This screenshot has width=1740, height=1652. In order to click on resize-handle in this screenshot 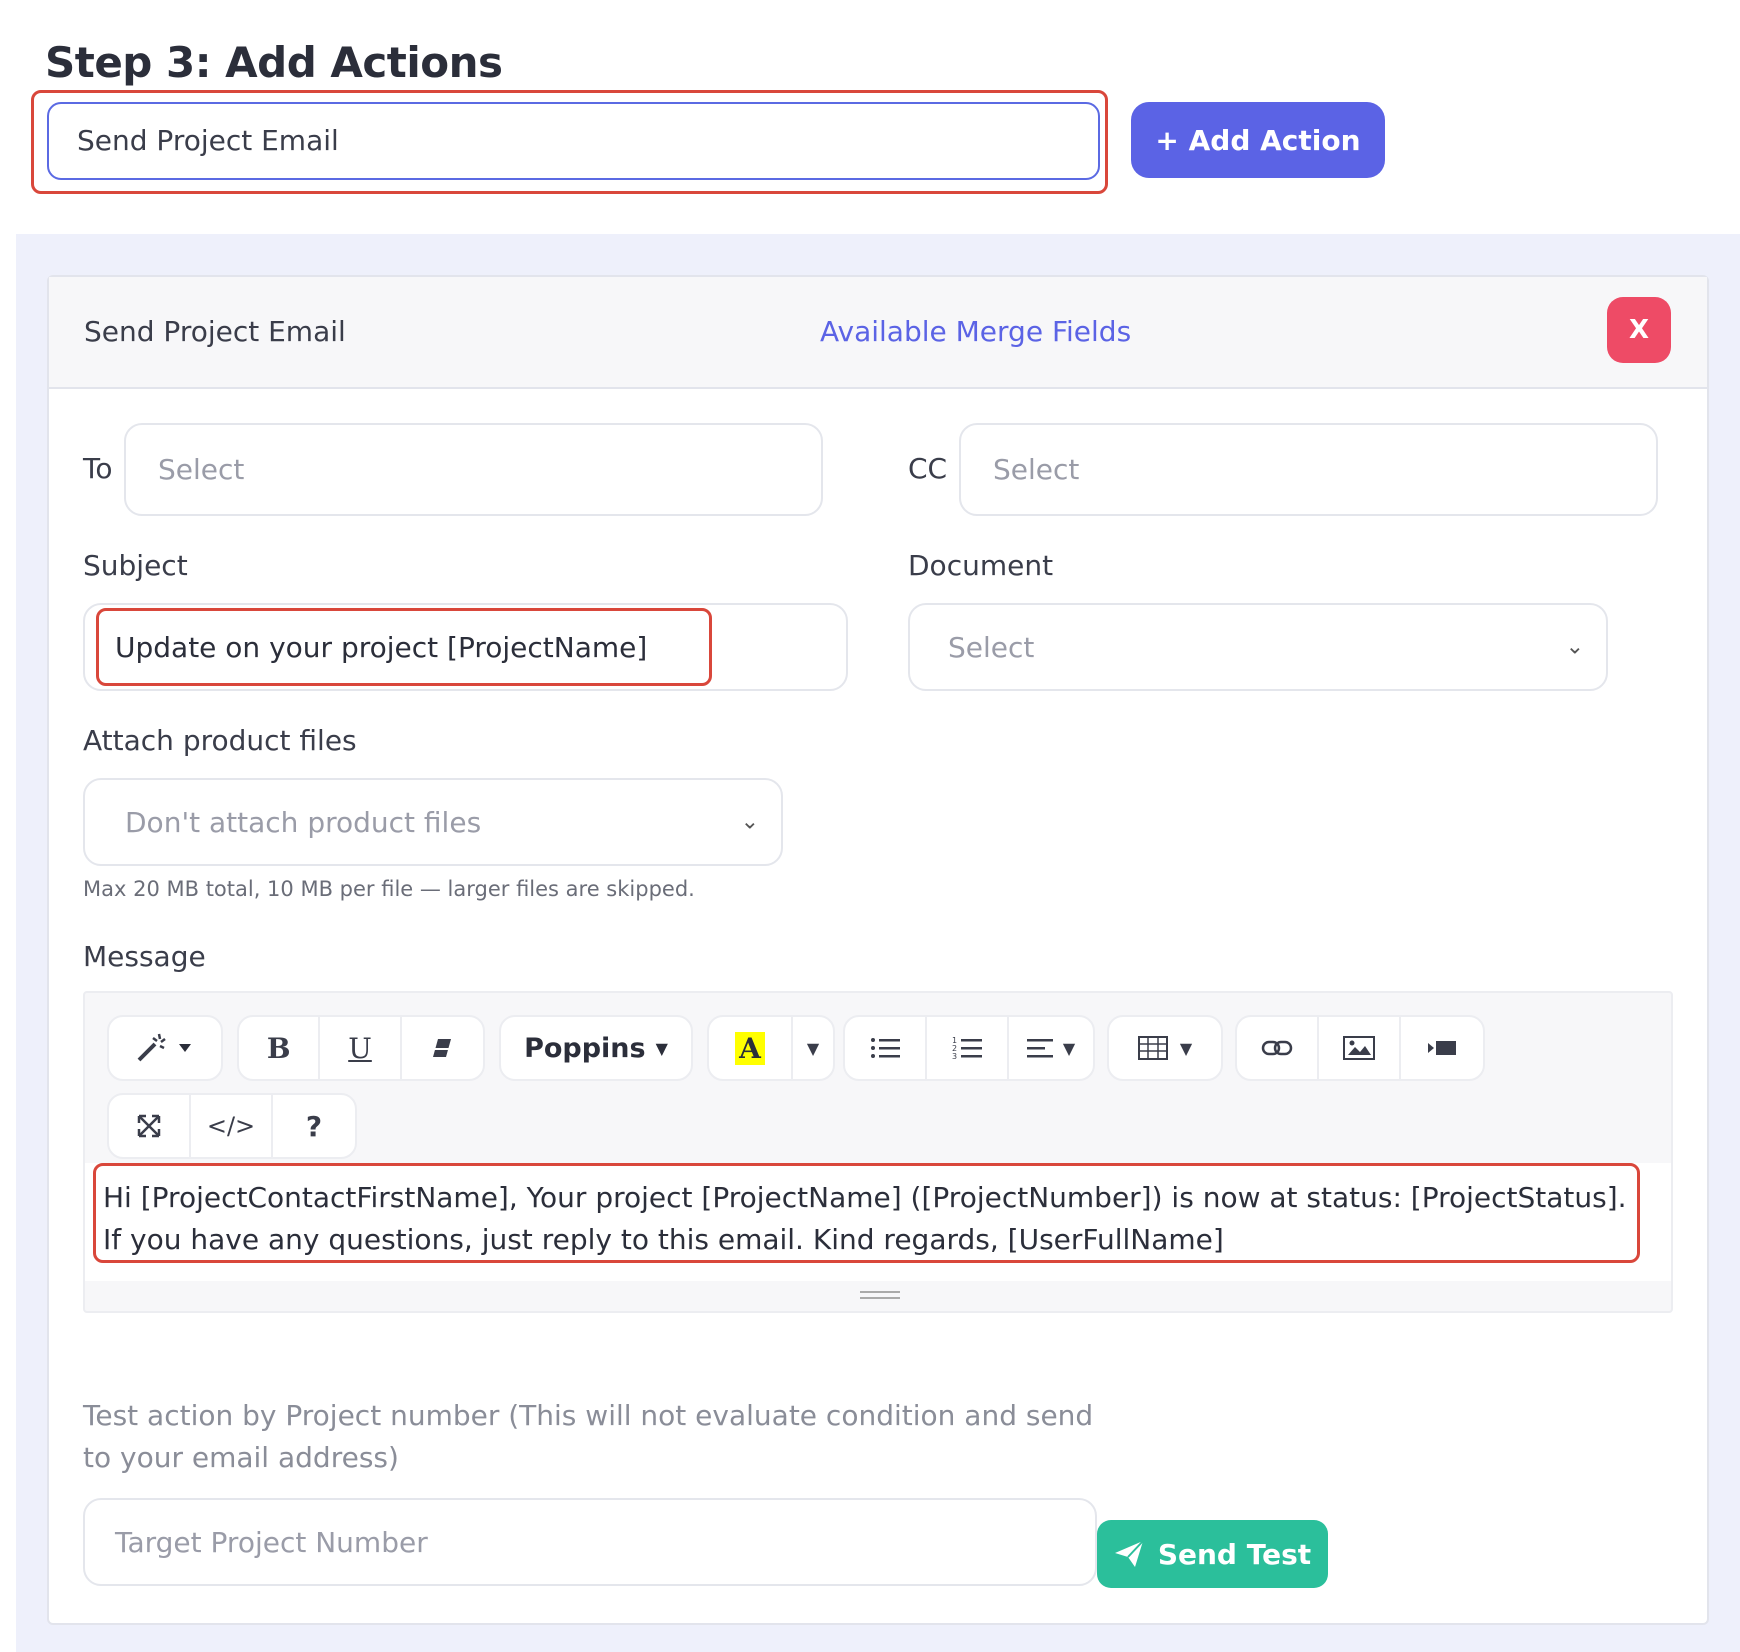, I will do `click(880, 1295)`.